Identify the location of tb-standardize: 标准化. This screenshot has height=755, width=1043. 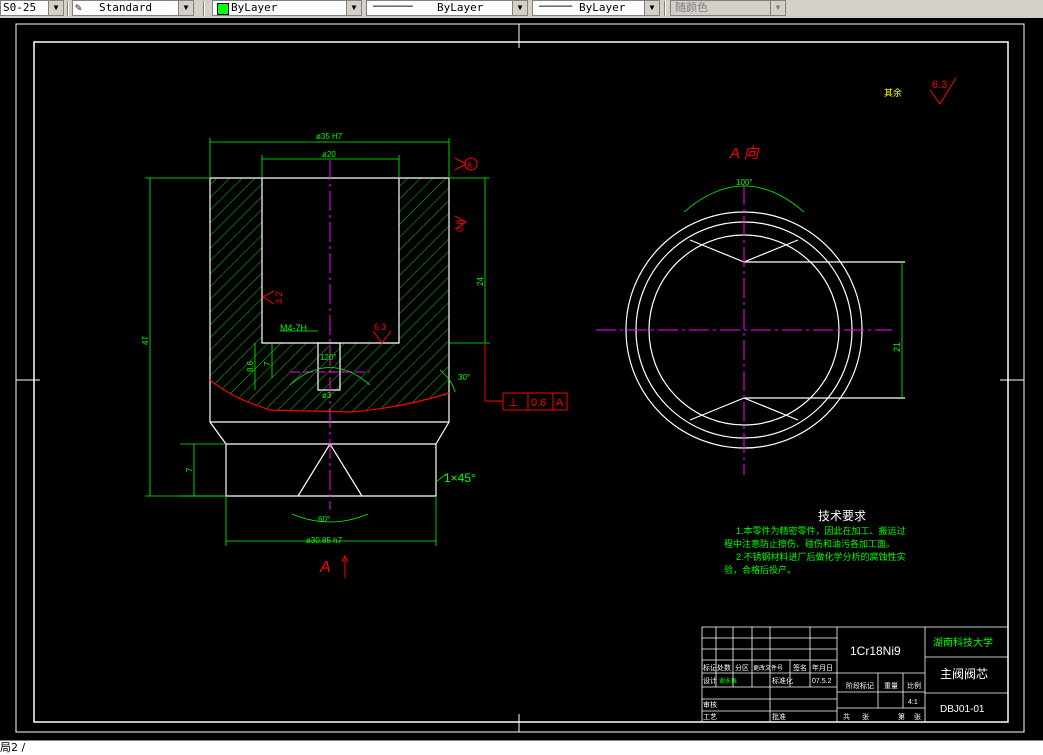
(782, 680).